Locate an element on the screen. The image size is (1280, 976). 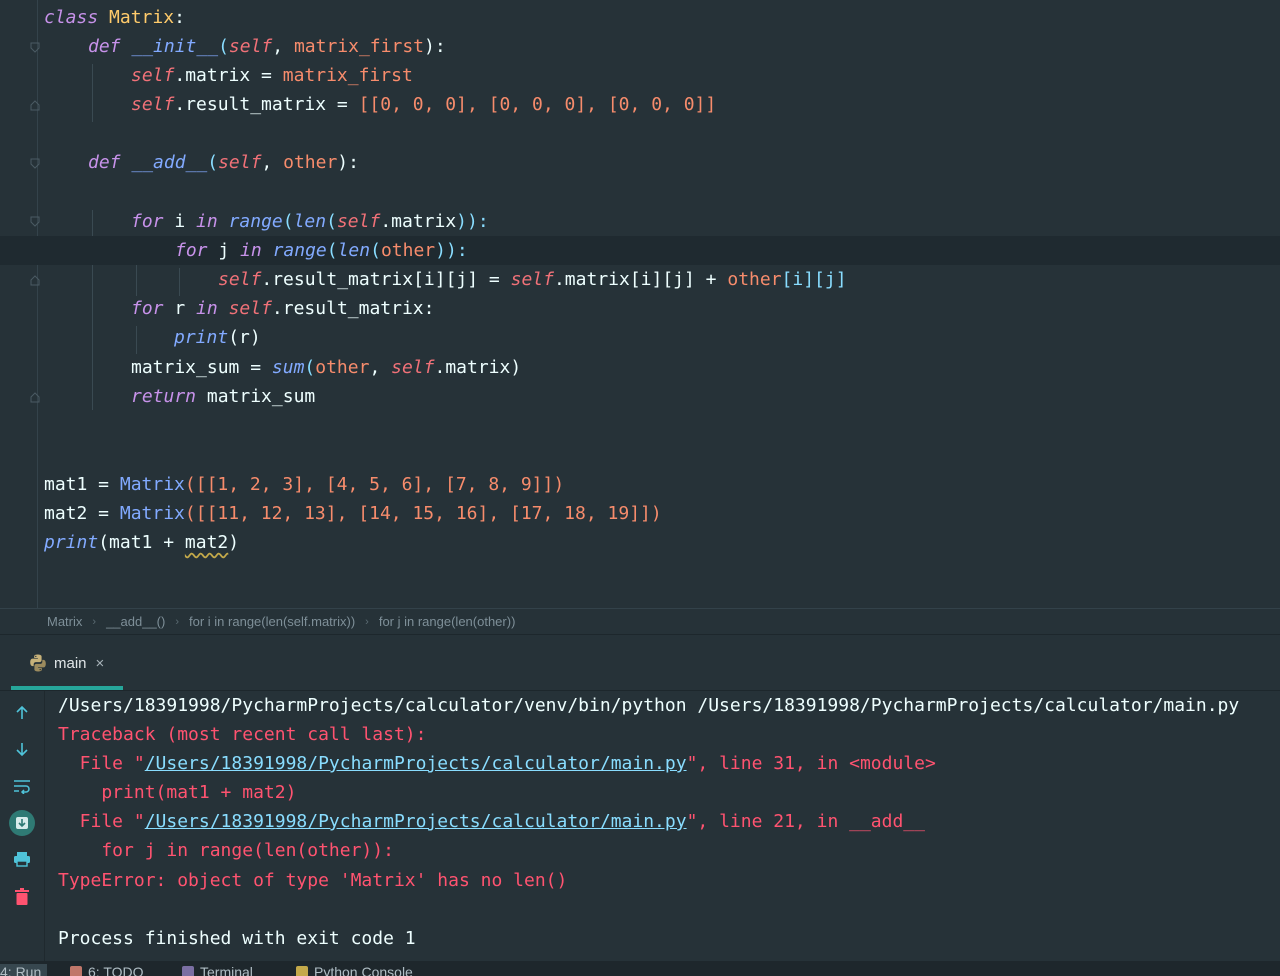
code-line: print(mat1 + mat2) is located at coordinates (141, 542).